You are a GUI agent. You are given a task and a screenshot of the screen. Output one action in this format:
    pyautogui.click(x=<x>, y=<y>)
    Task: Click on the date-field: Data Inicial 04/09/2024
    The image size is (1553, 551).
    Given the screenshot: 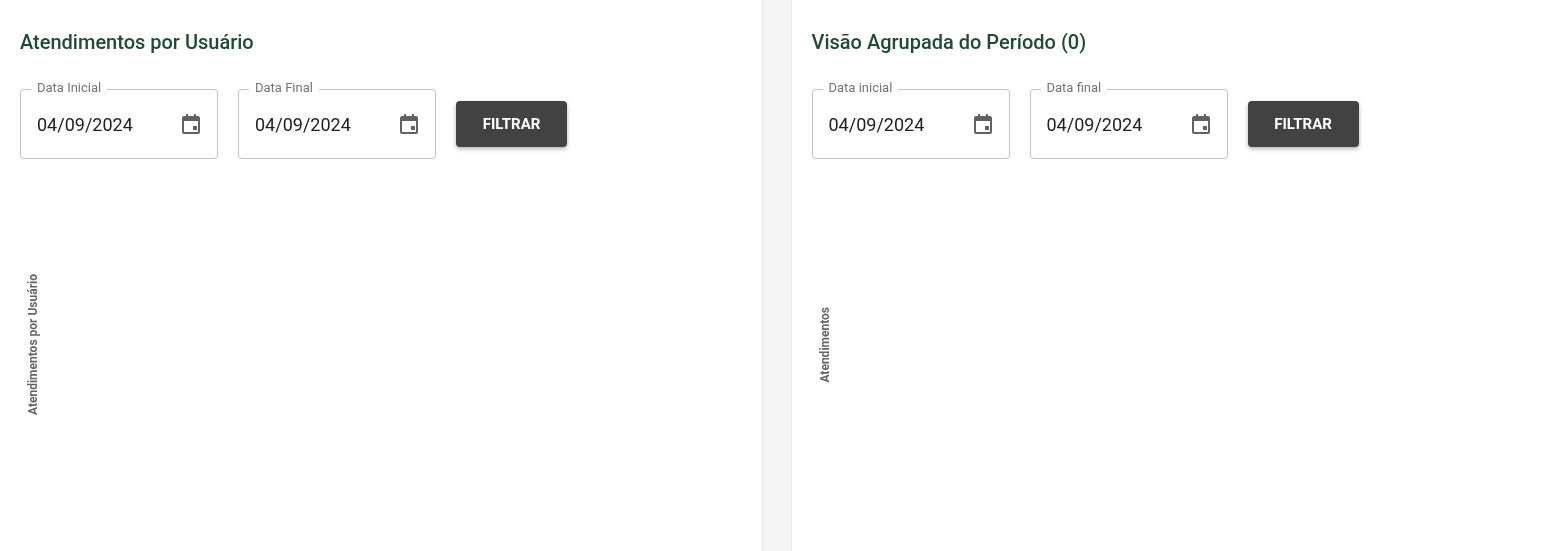 What is the action you would take?
    pyautogui.click(x=119, y=119)
    